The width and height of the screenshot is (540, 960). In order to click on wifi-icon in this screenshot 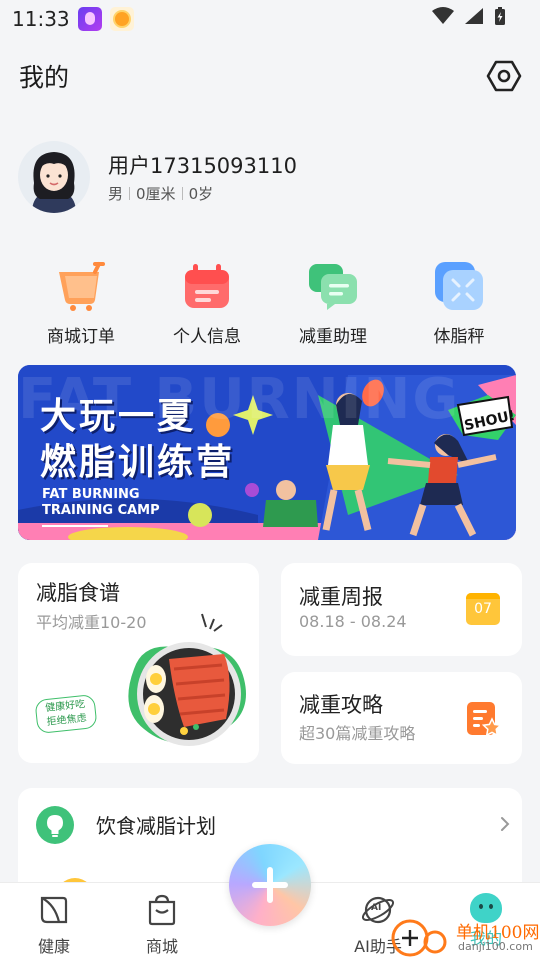, I will do `click(443, 15)`.